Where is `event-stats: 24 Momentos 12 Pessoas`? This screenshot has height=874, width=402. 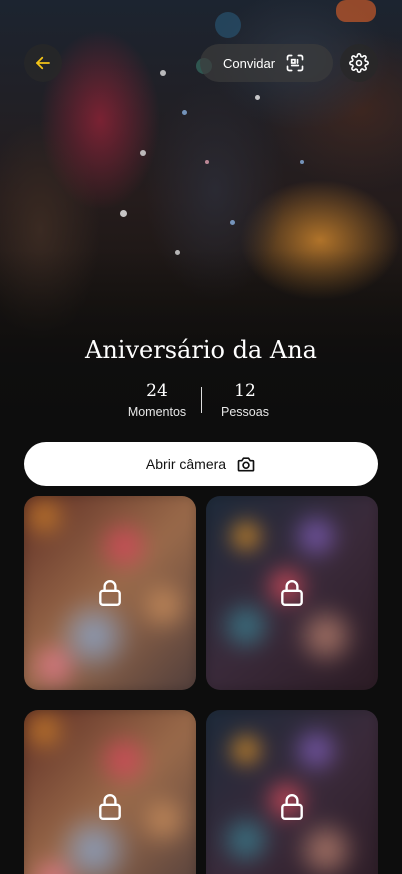 event-stats: 24 Momentos 12 Pessoas is located at coordinates (201, 402).